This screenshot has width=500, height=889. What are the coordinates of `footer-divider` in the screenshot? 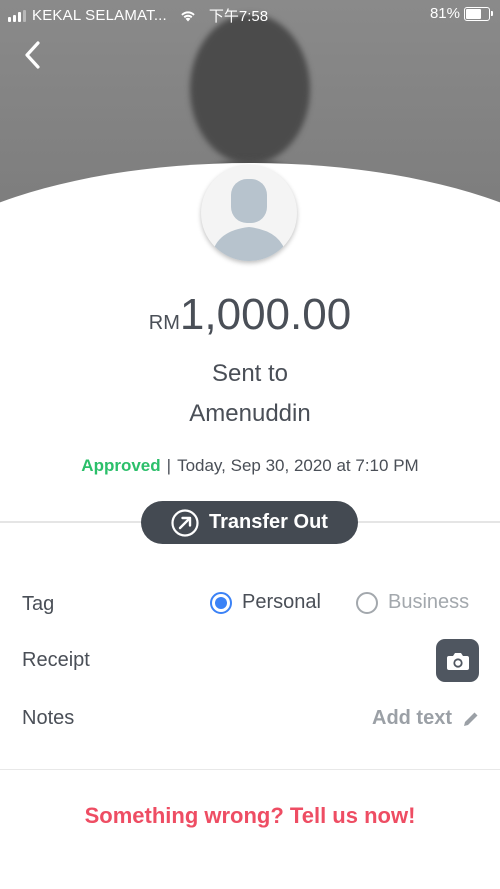 It's located at (250, 769).